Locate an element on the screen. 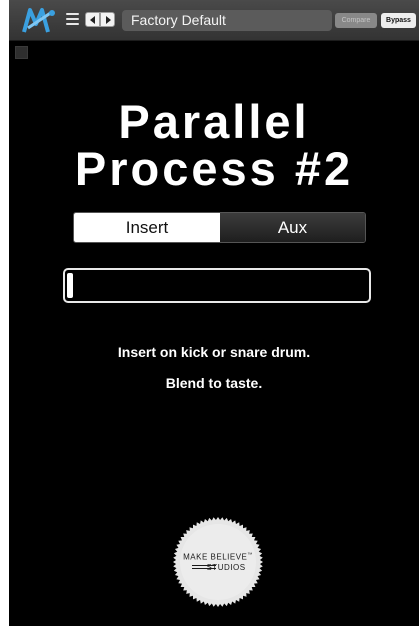  preset-name-field: Factory Default is located at coordinates (227, 20).